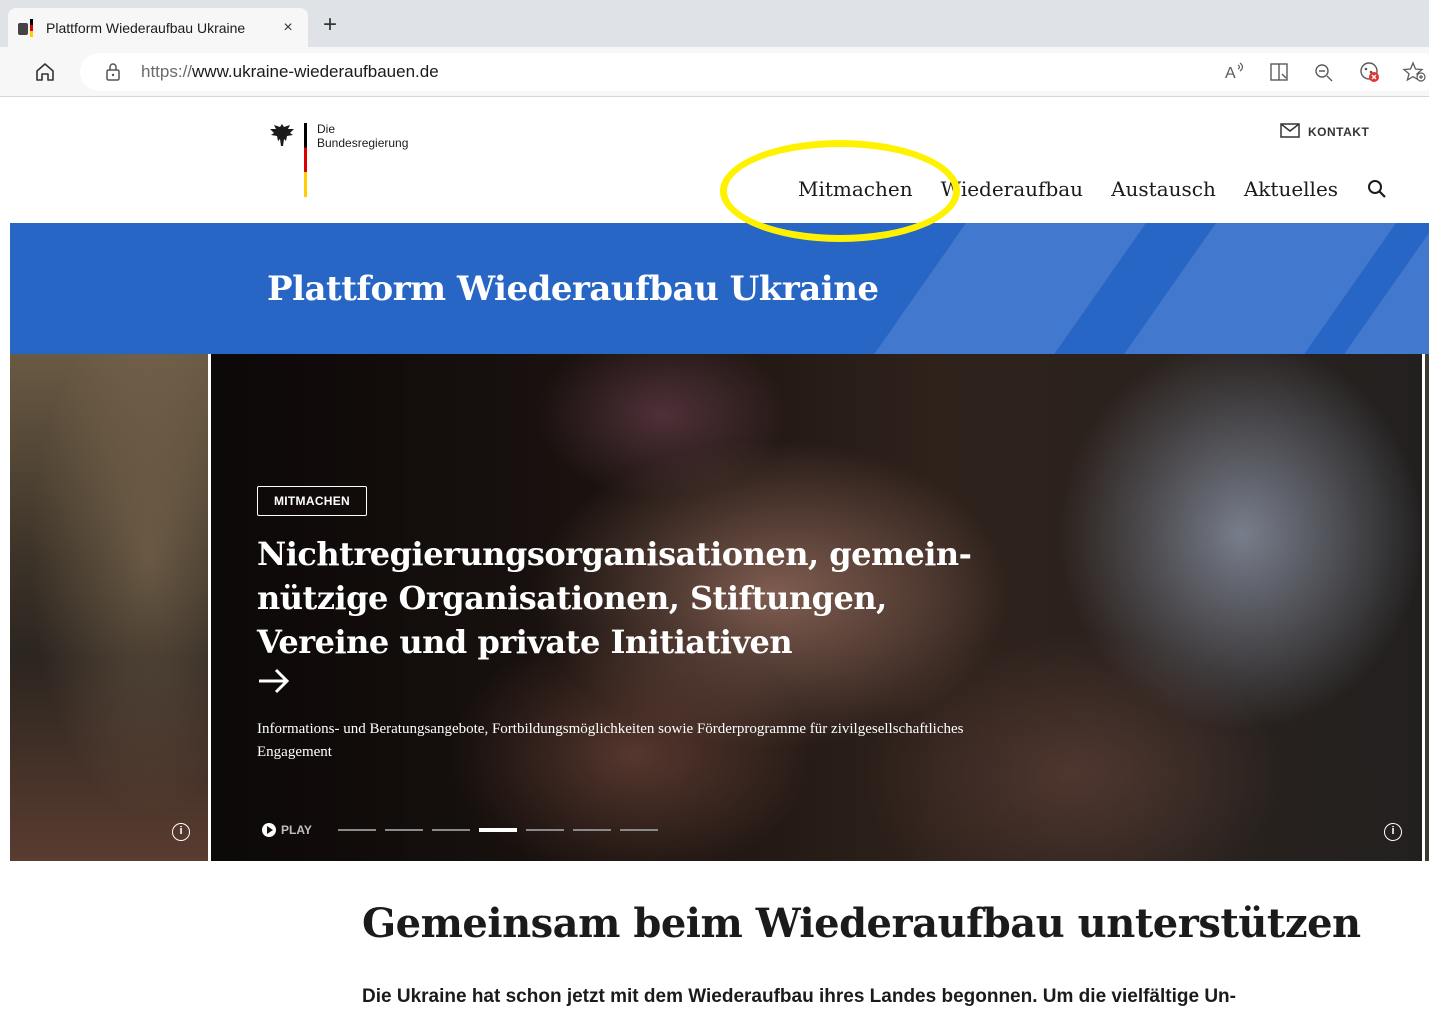  I want to click on browser-tab: Plattform Wiederaufbau Ukraine ×, so click(158, 27).